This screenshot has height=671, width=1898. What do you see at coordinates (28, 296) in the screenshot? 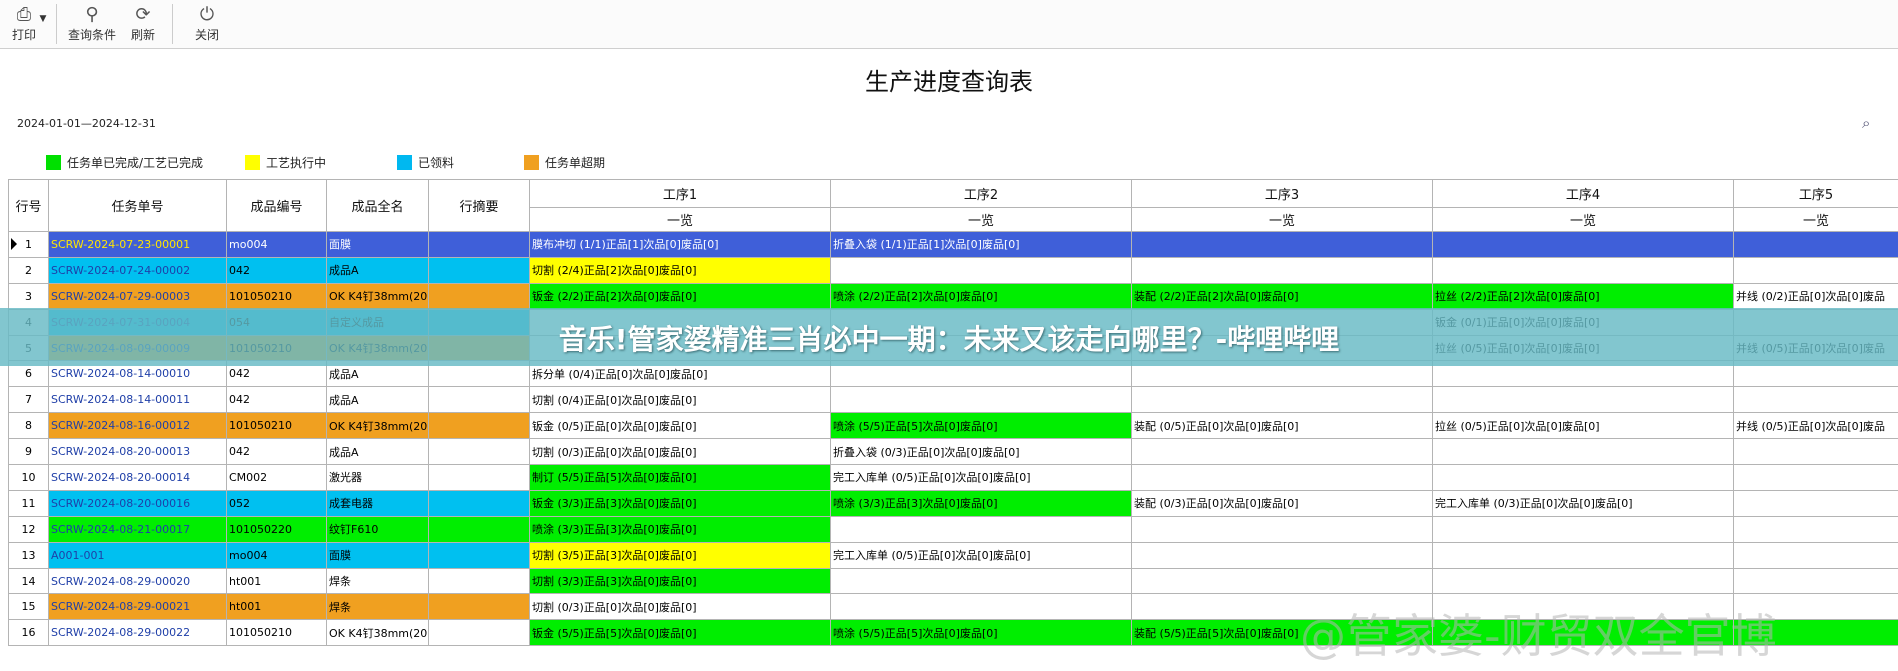
I see `row-number: 3` at bounding box center [28, 296].